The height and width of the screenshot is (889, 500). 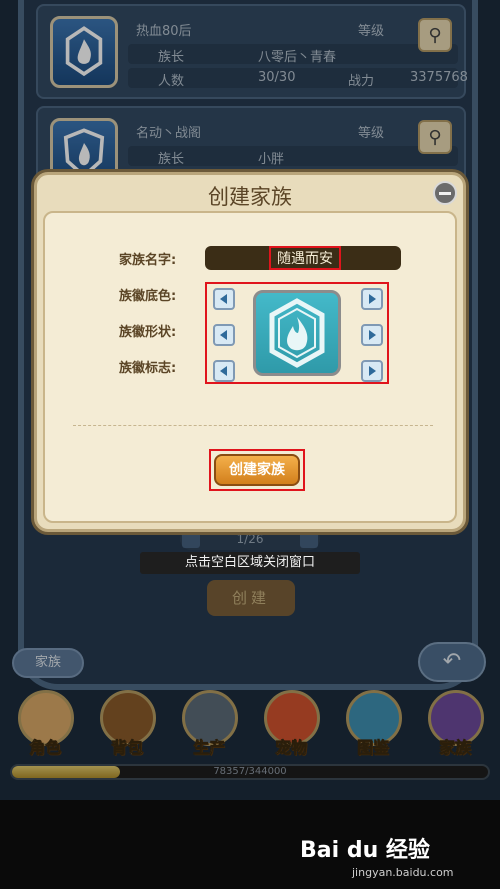 What do you see at coordinates (253, 425) in the screenshot?
I see `divider` at bounding box center [253, 425].